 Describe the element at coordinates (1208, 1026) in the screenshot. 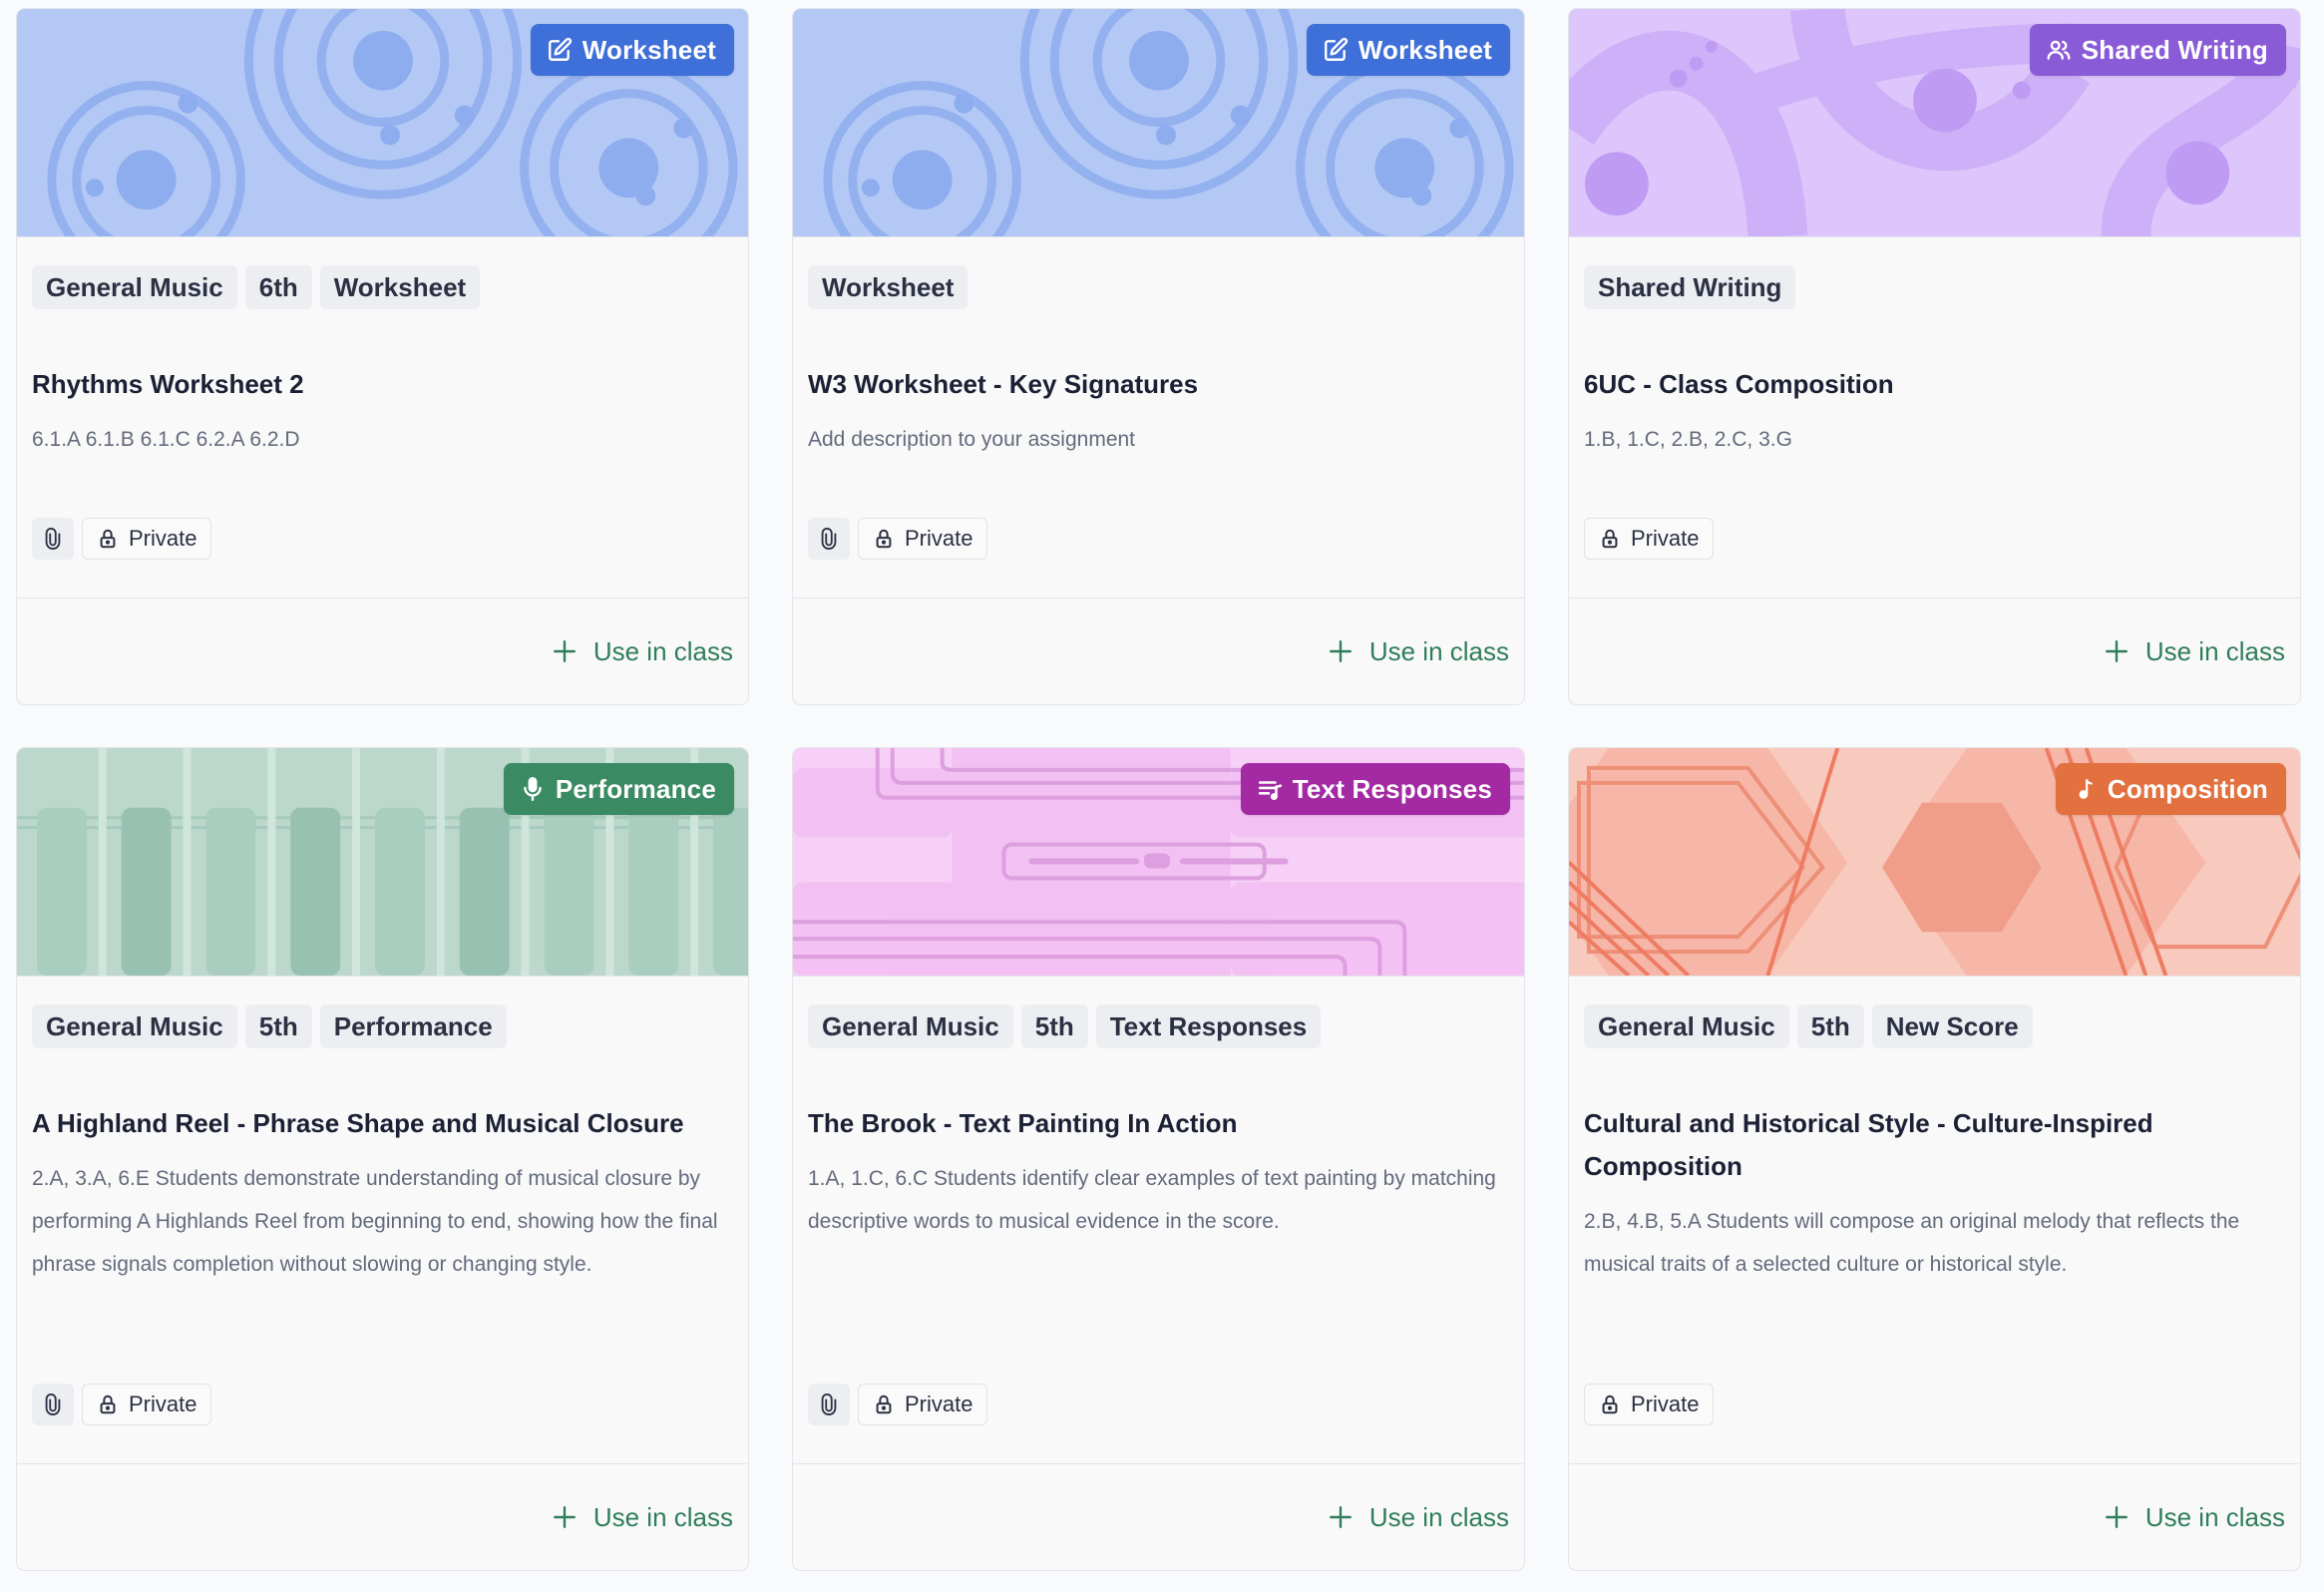

I see `tag: Text Responses` at that location.